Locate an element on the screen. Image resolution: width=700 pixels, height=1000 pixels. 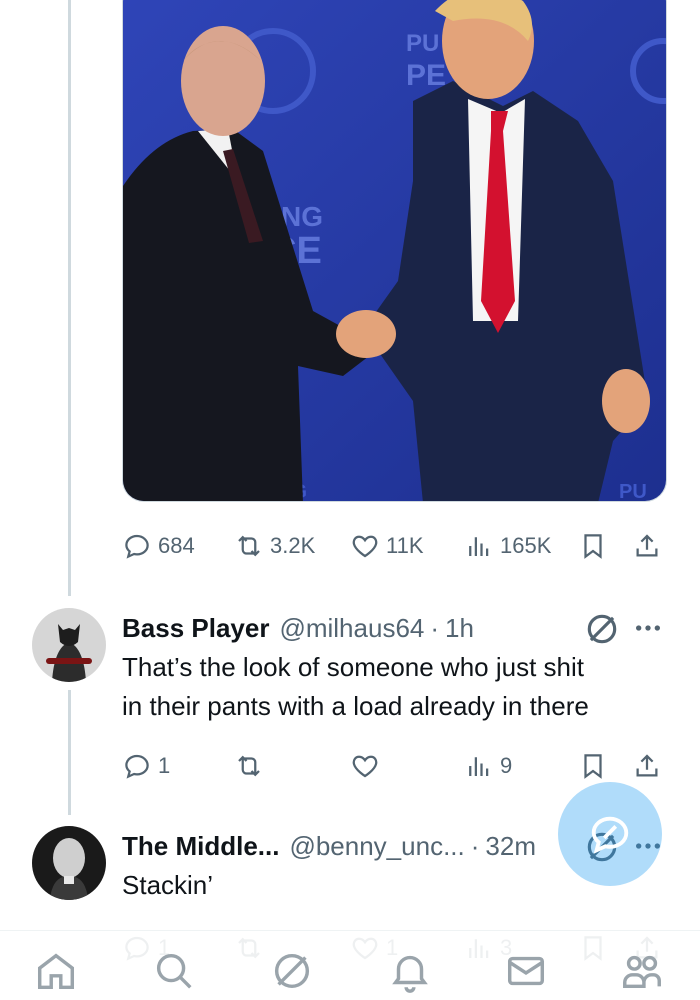
compose-button is located at coordinates (610, 834).